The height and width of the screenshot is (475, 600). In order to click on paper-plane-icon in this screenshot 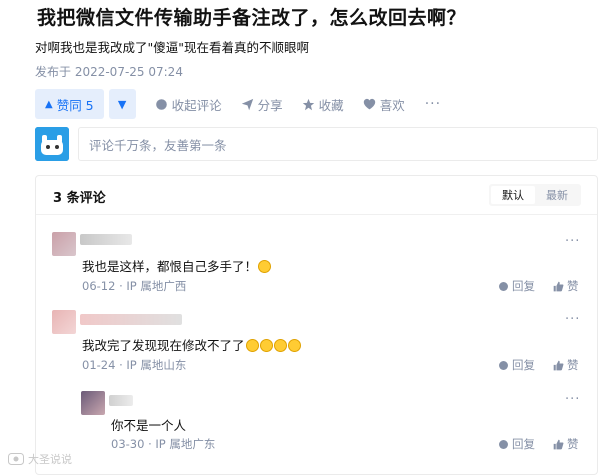, I will do `click(247, 104)`.